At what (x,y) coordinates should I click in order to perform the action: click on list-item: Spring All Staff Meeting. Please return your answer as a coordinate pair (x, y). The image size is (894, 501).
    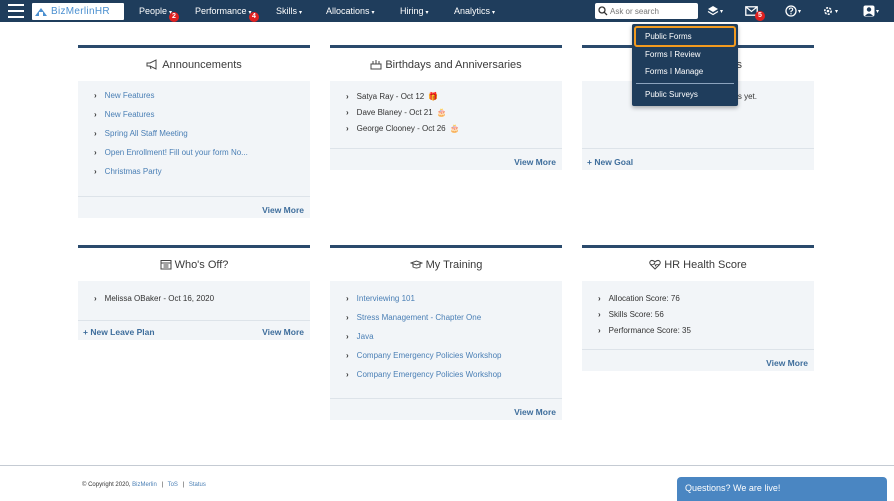
    Looking at the image, I should click on (146, 133).